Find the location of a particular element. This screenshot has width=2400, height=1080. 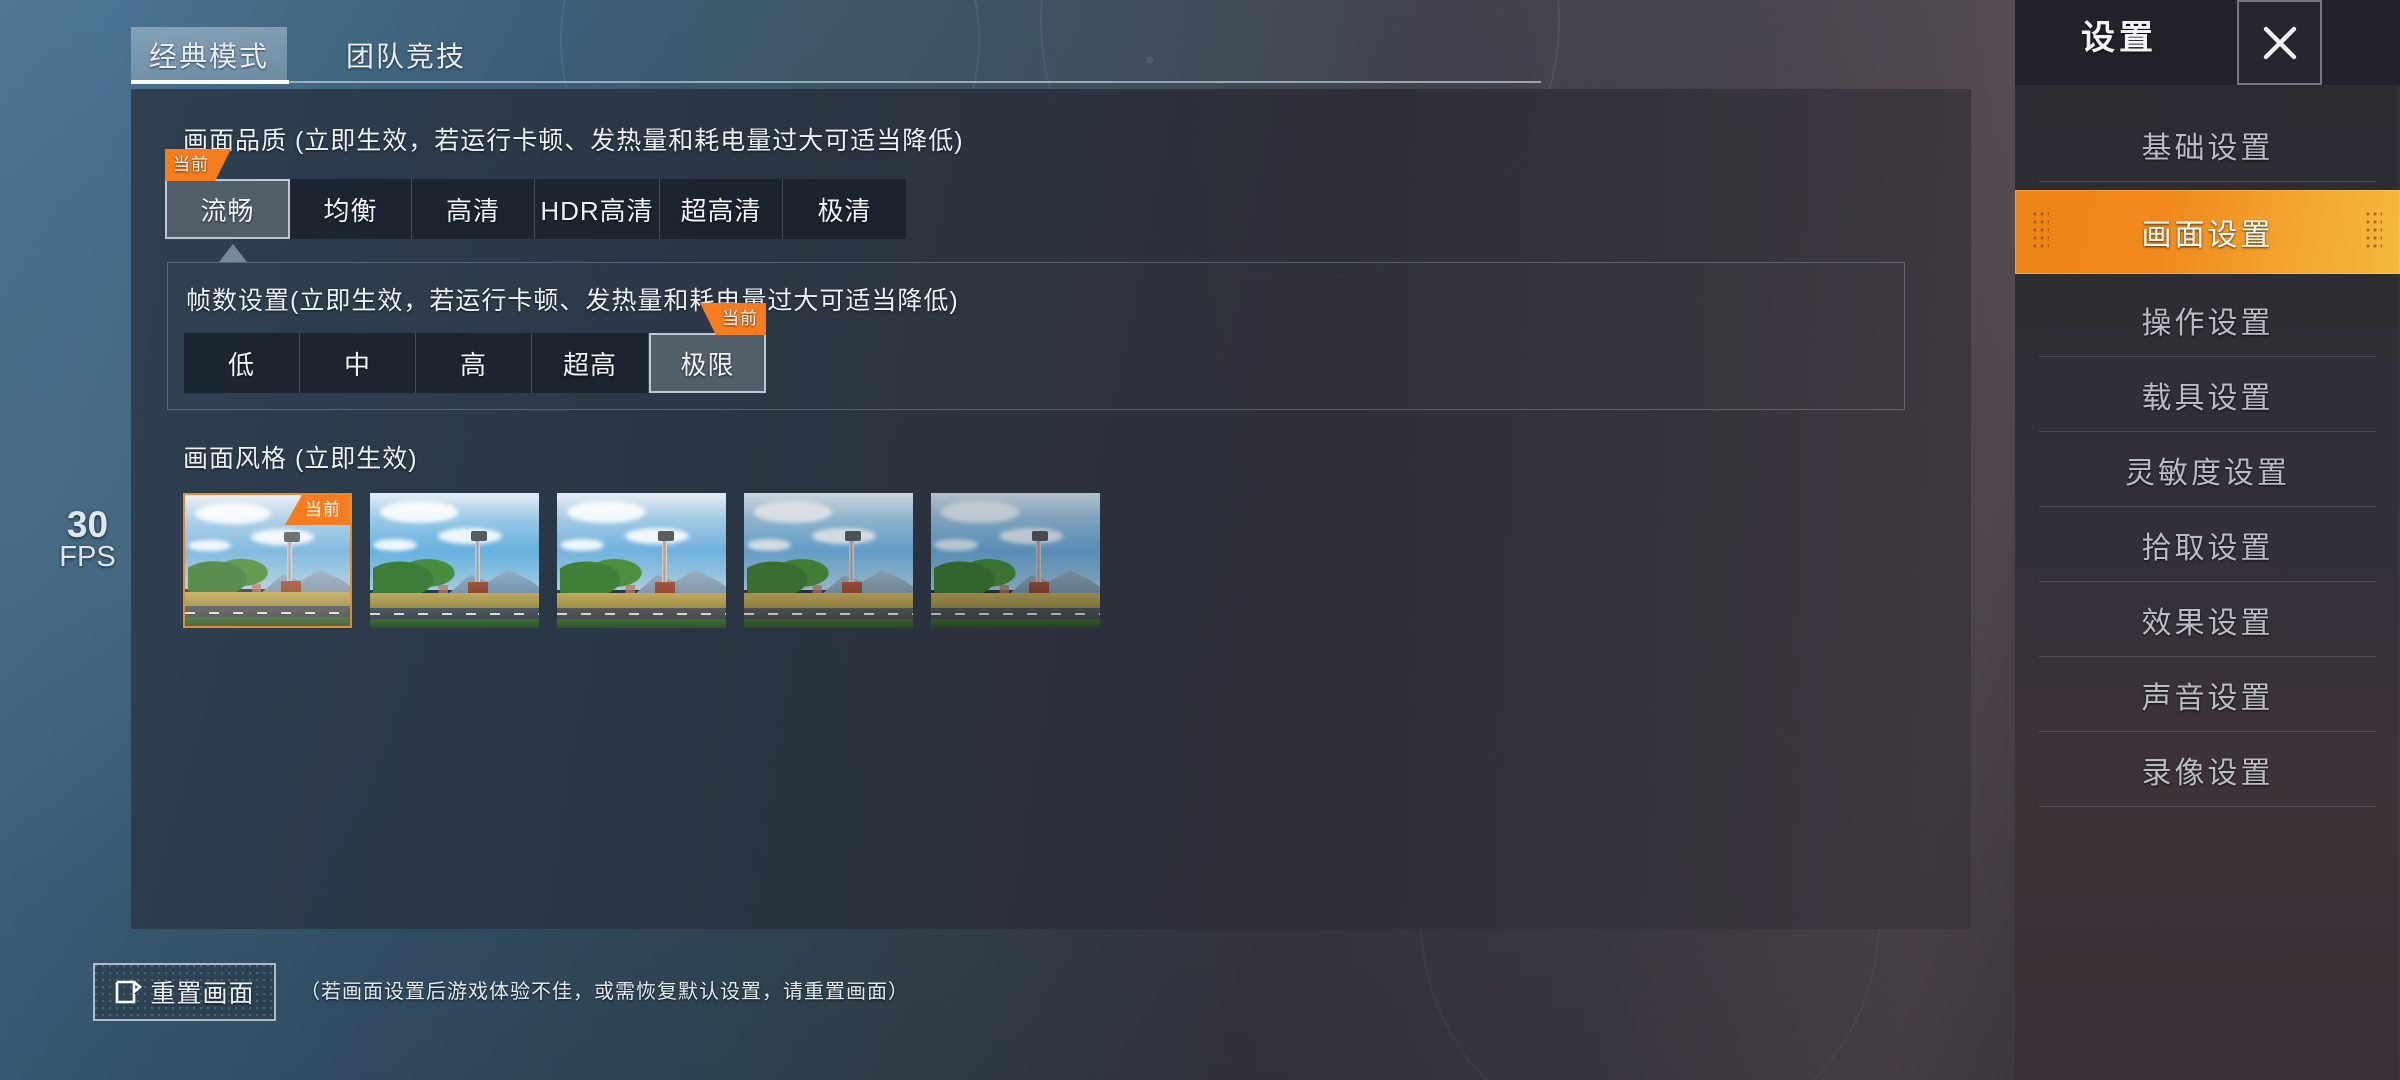

quality-option-balanced: 均衡 is located at coordinates (351, 209).